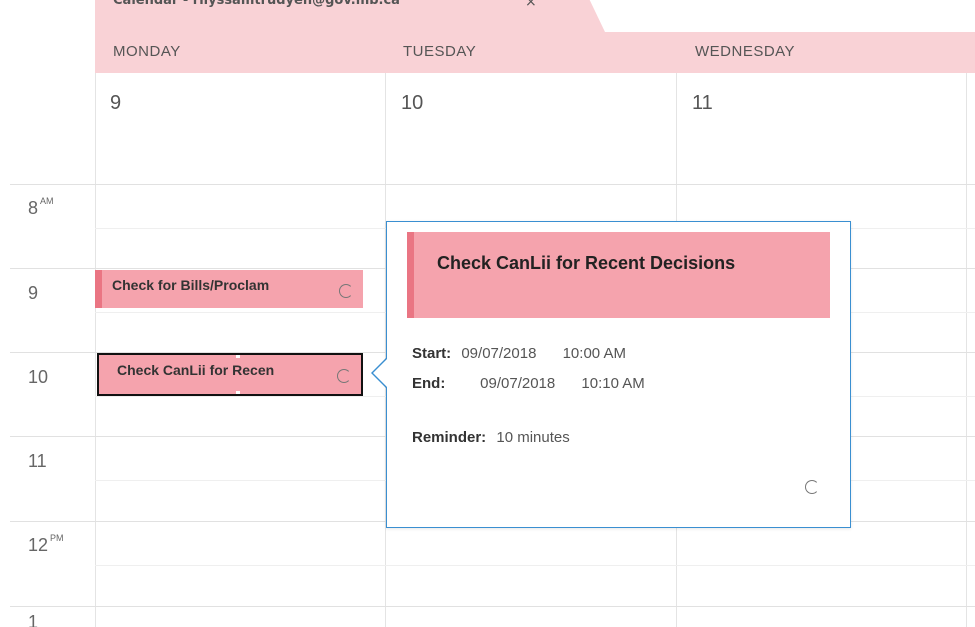 The height and width of the screenshot is (627, 975). I want to click on day-header-tuesday: TUESDAY, so click(439, 51).